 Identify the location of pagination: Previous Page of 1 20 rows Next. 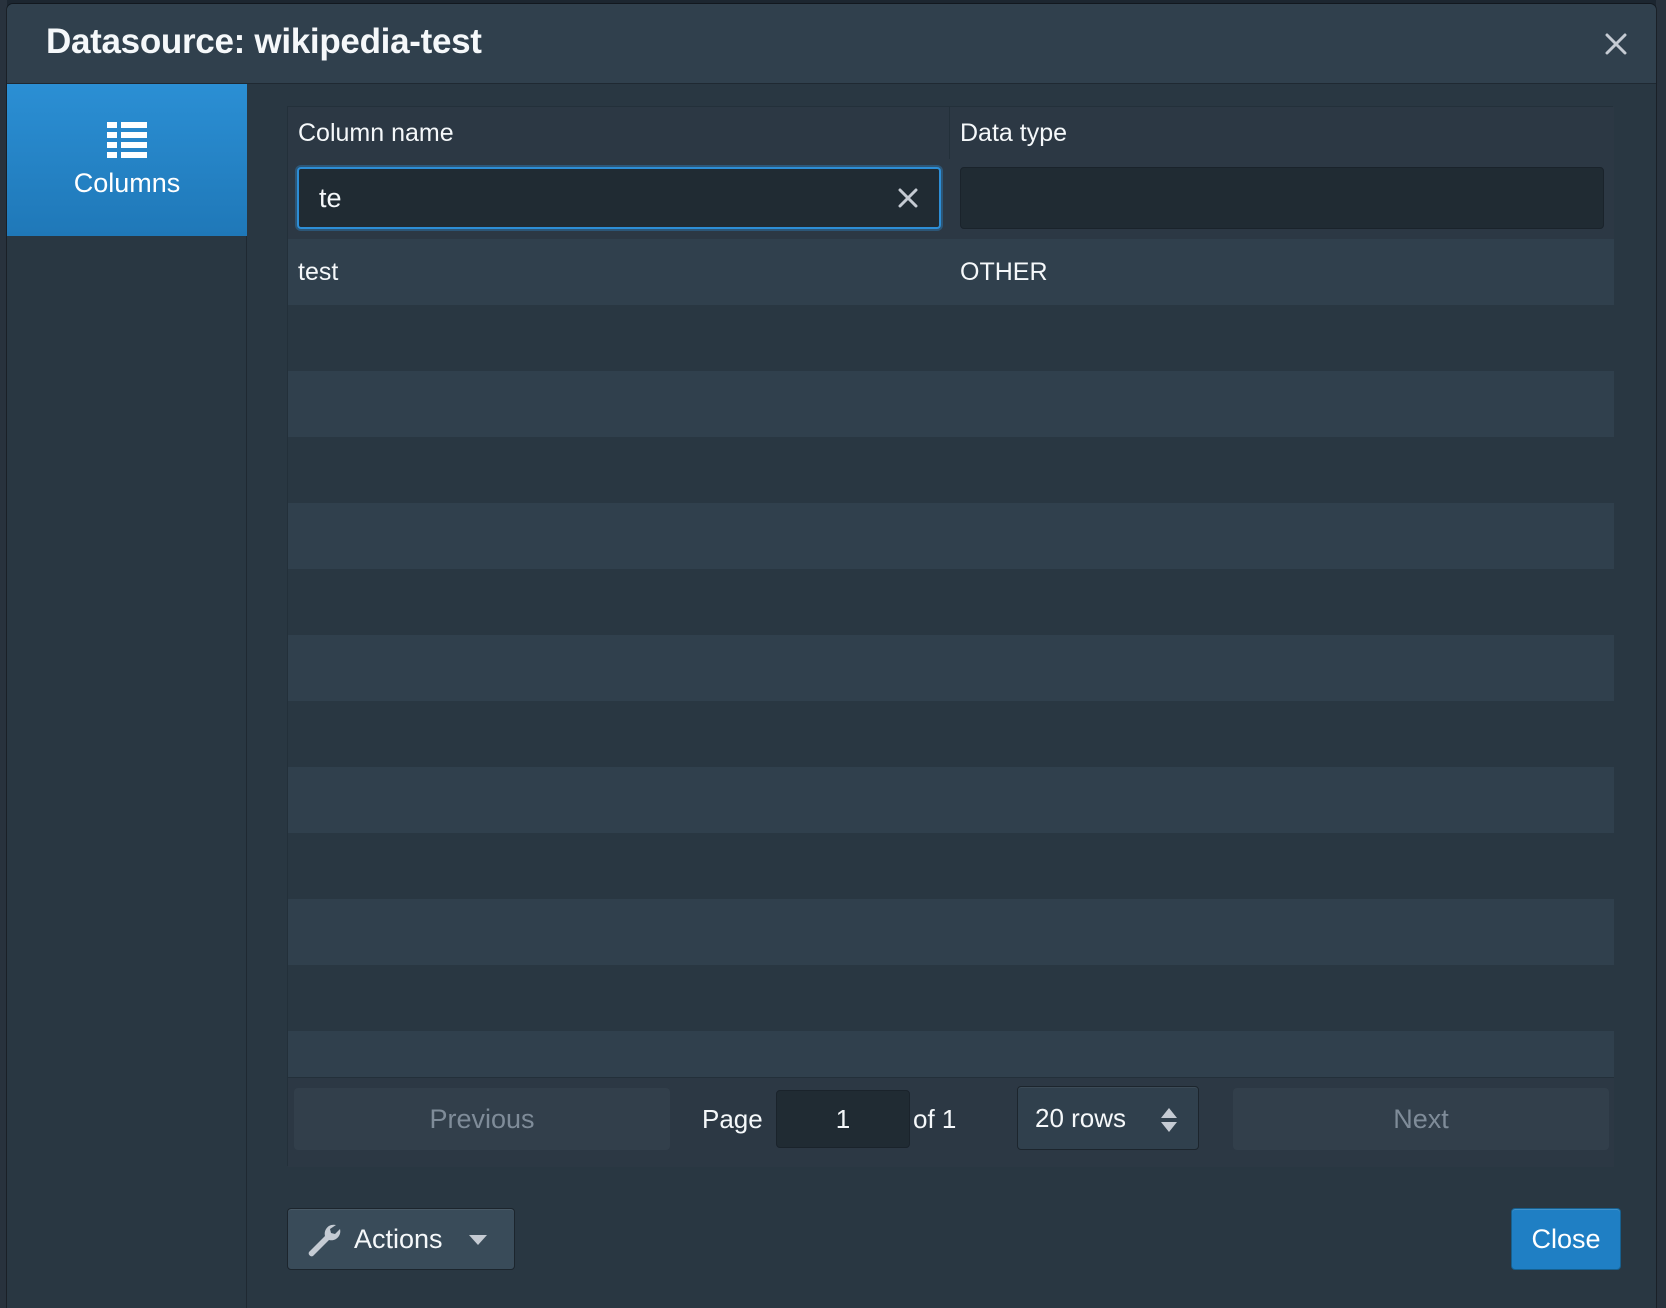
(951, 1122).